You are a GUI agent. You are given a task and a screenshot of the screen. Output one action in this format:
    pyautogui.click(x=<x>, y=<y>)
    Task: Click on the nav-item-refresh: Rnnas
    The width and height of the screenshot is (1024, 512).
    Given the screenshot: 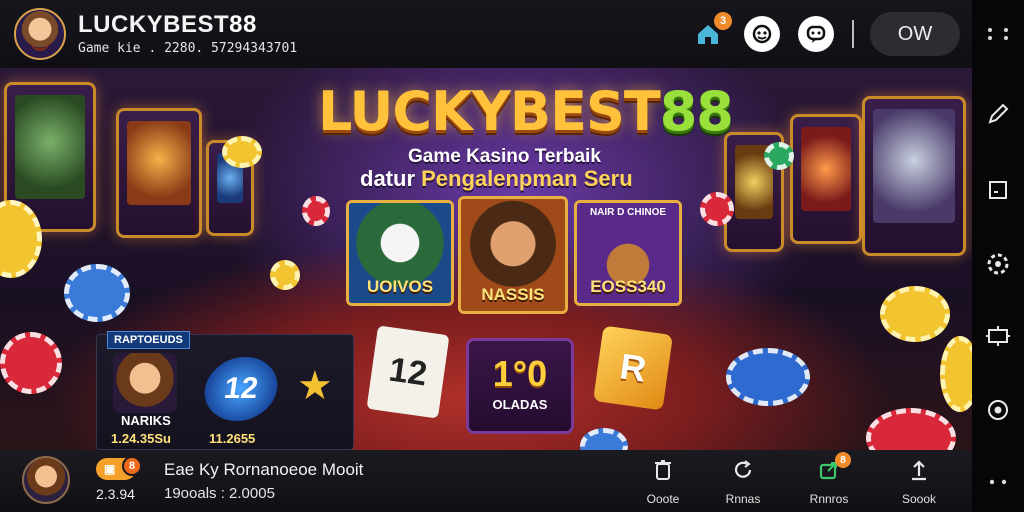 What is the action you would take?
    pyautogui.click(x=743, y=481)
    